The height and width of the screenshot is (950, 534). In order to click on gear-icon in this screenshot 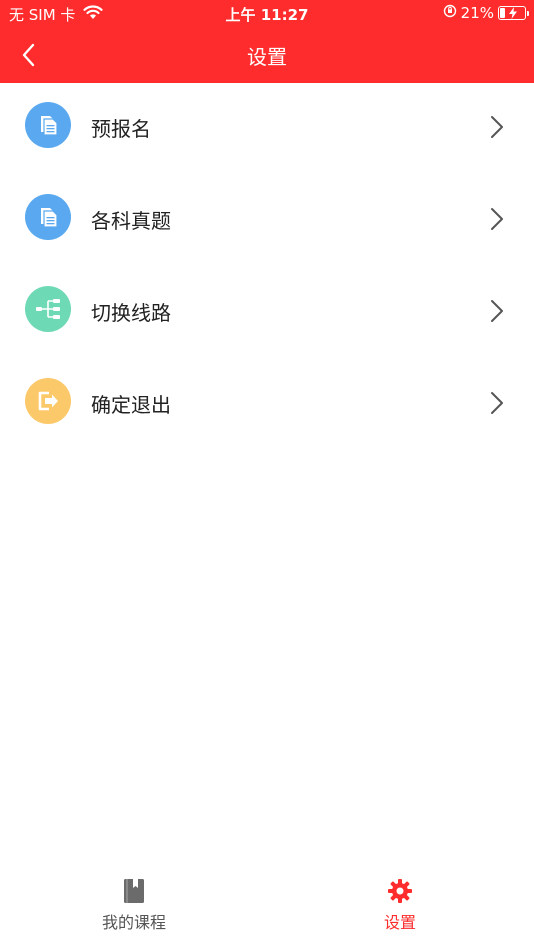, I will do `click(400, 891)`.